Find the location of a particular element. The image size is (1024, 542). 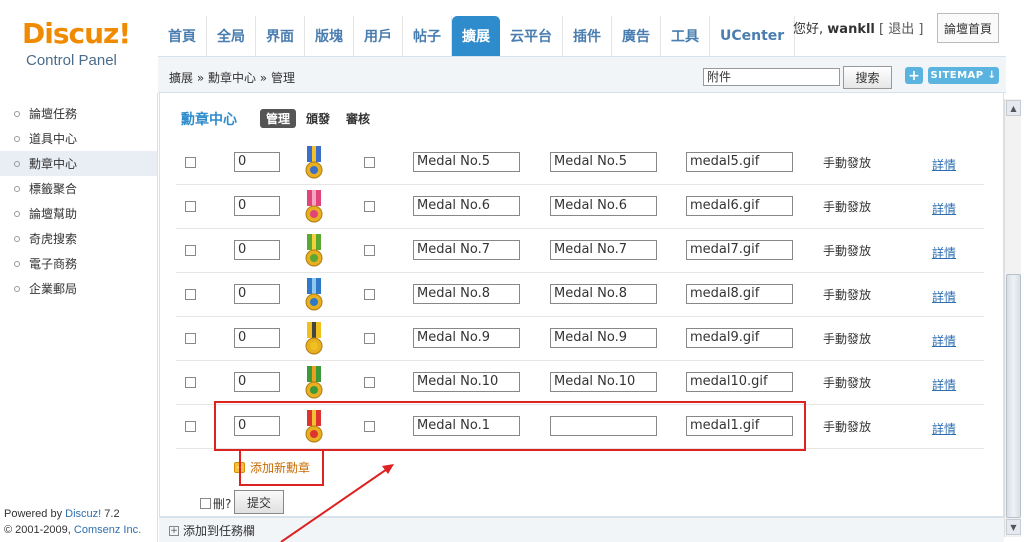

scroll-down-icon: ▼ is located at coordinates (1013, 527).